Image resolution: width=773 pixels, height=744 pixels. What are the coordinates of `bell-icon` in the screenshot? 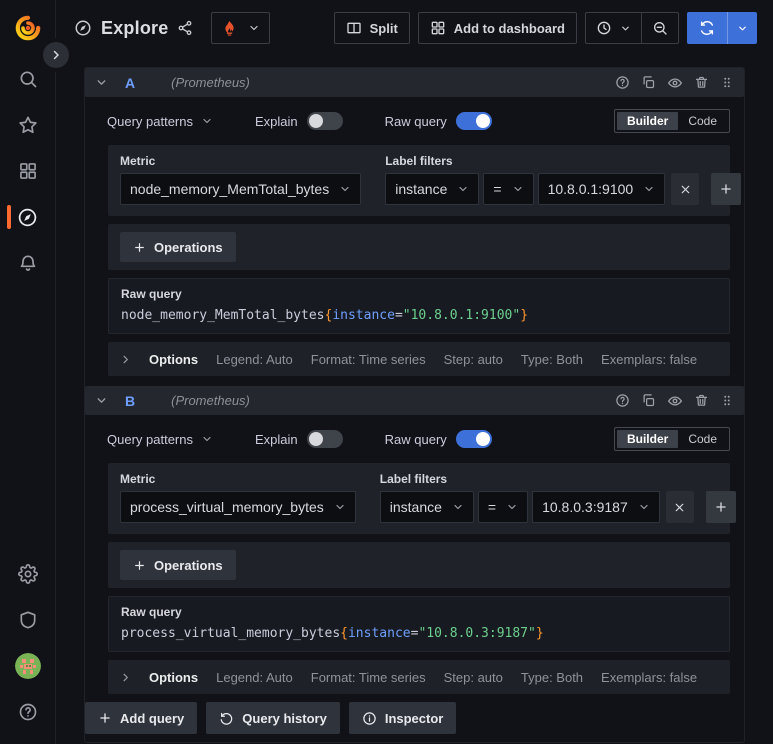 It's located at (27, 263).